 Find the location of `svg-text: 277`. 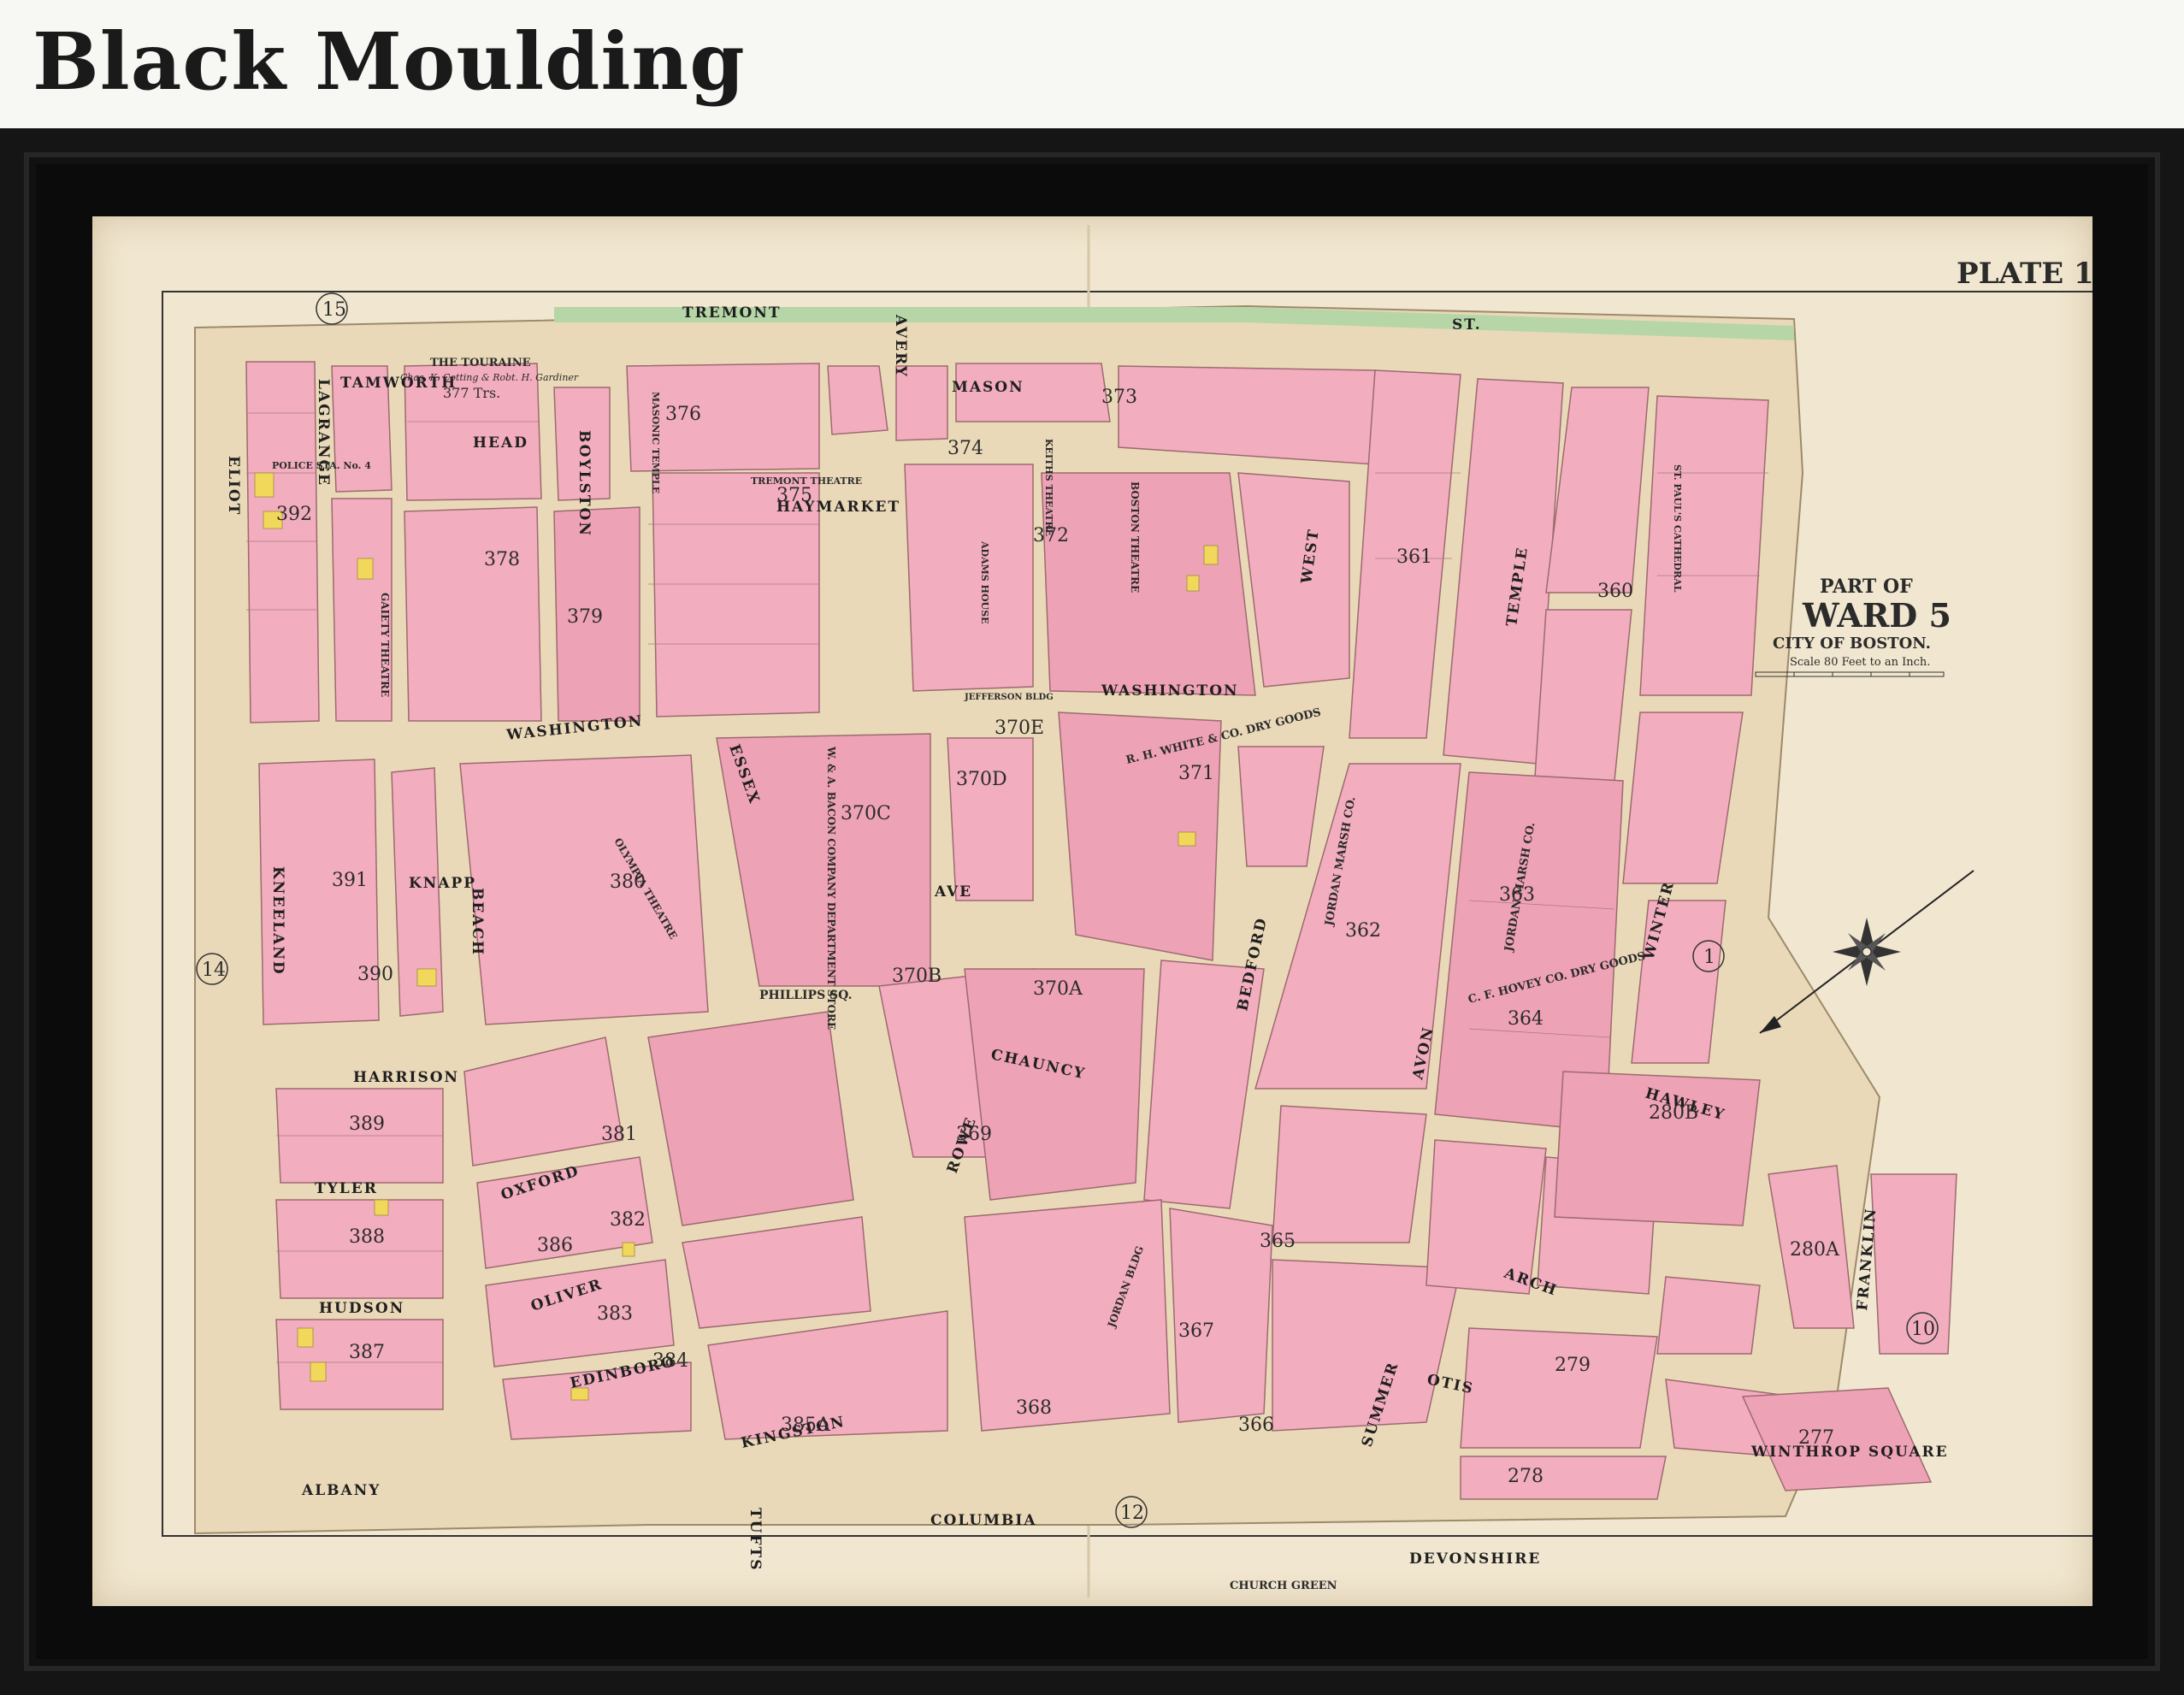

svg-text: 277 is located at coordinates (1816, 1438).